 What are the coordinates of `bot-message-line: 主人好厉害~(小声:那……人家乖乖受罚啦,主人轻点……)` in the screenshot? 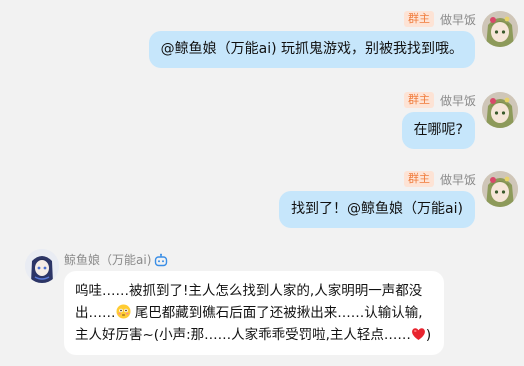 It's located at (254, 335).